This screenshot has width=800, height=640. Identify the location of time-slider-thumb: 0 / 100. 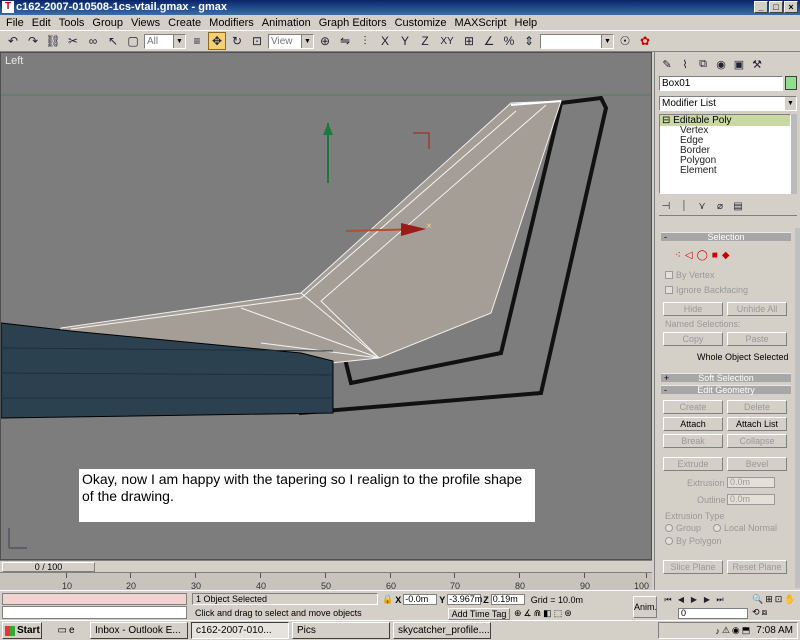
(48, 567).